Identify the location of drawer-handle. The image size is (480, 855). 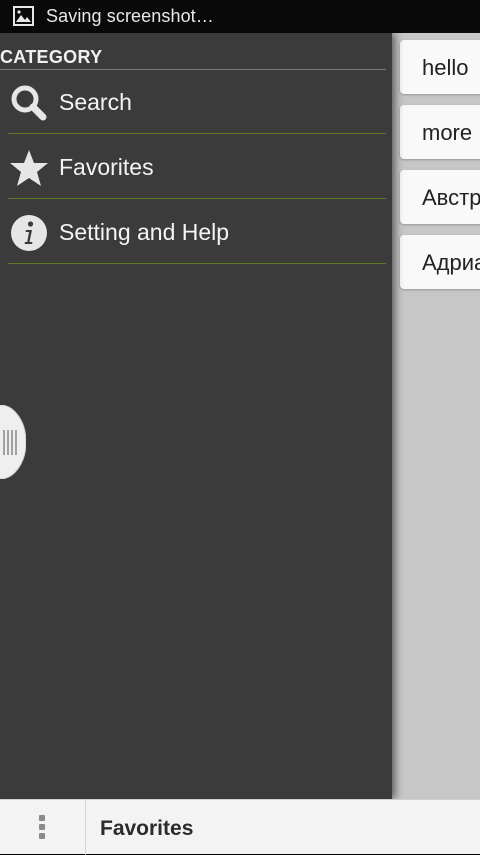
(13, 442).